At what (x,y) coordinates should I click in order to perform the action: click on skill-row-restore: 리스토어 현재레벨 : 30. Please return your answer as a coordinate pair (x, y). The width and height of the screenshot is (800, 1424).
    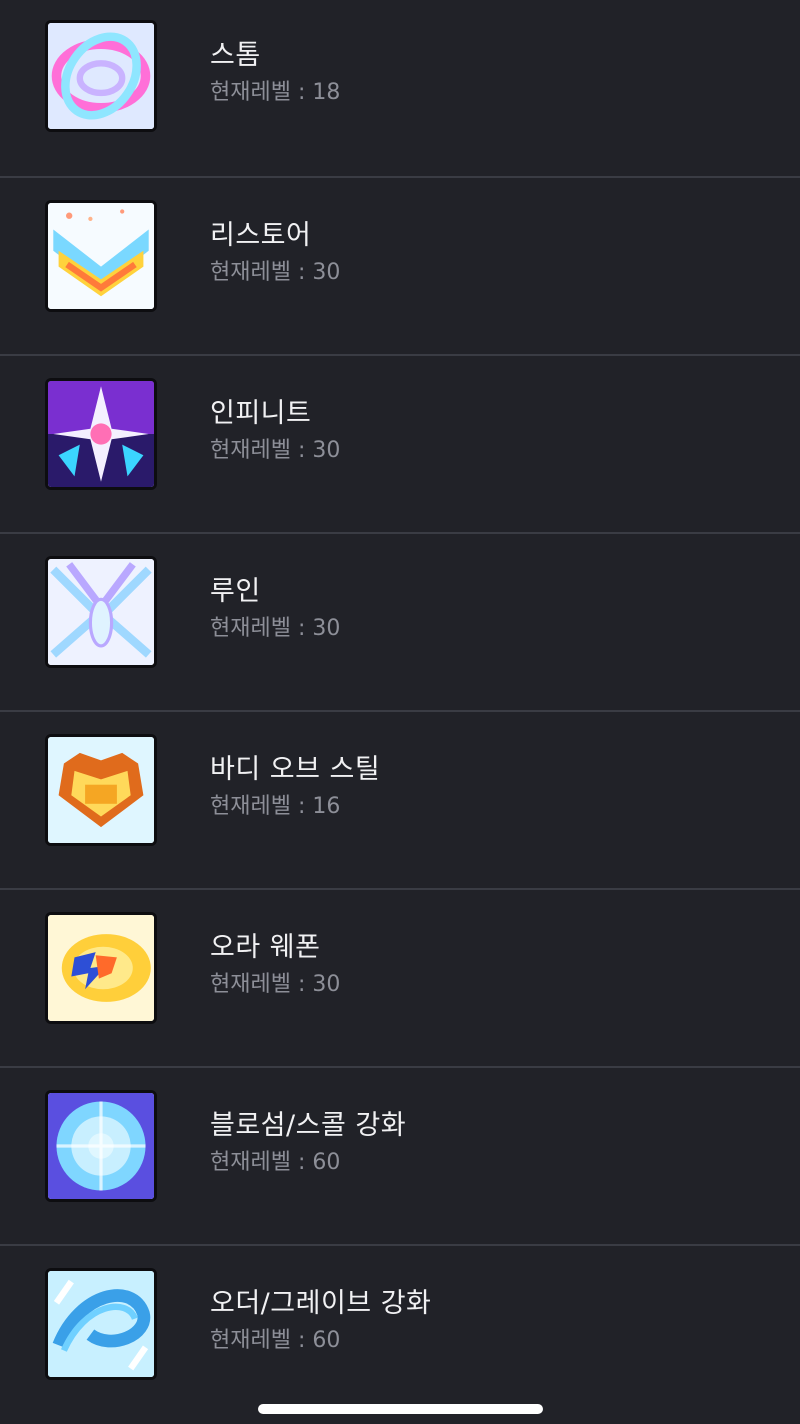
    Looking at the image, I should click on (400, 267).